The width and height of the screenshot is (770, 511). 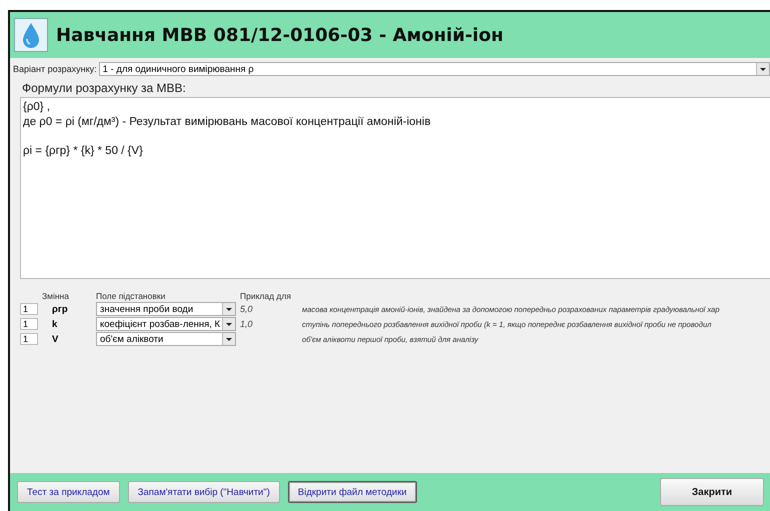 I want to click on example-value: 1,0, so click(x=247, y=324).